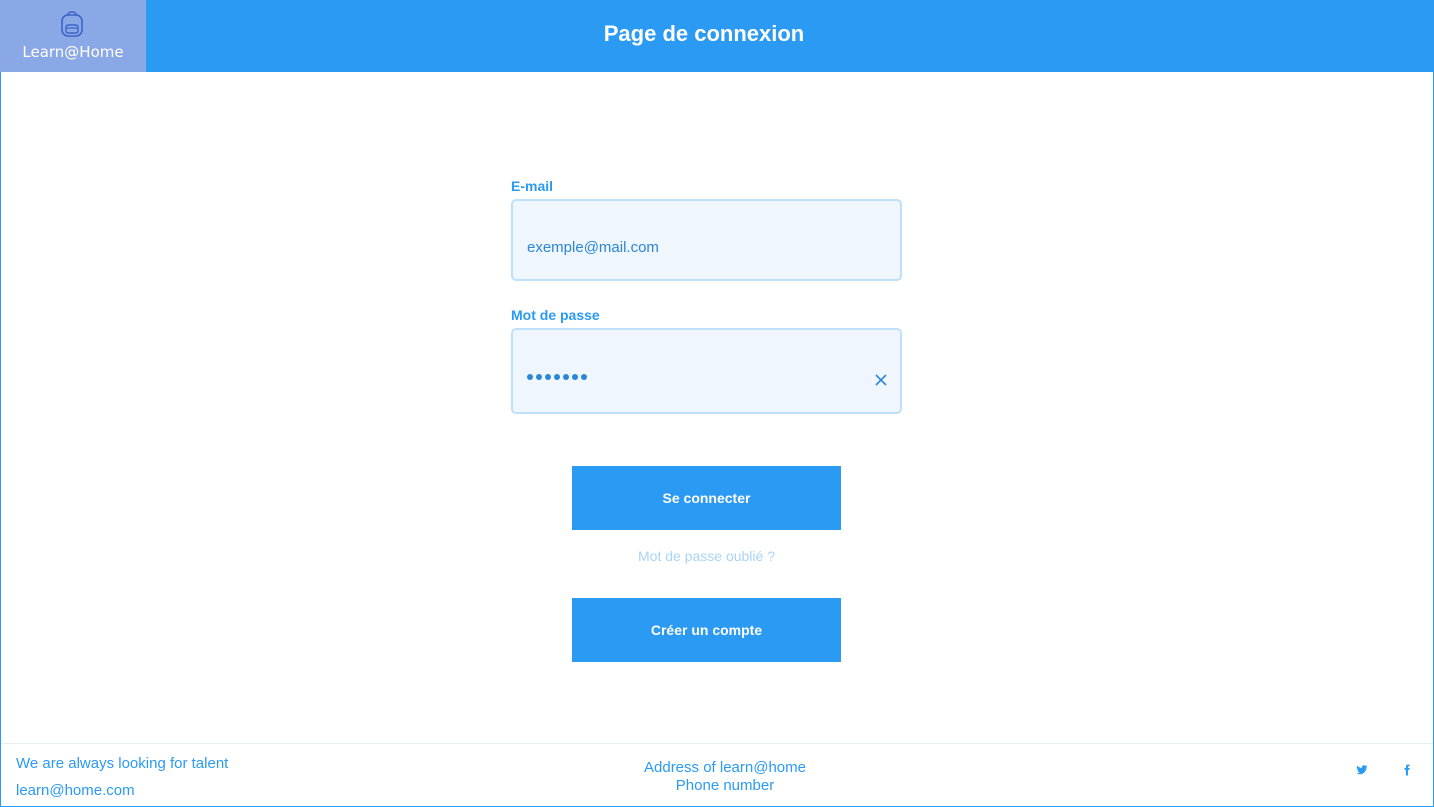  Describe the element at coordinates (706, 498) in the screenshot. I see `login-button: Se connecter` at that location.